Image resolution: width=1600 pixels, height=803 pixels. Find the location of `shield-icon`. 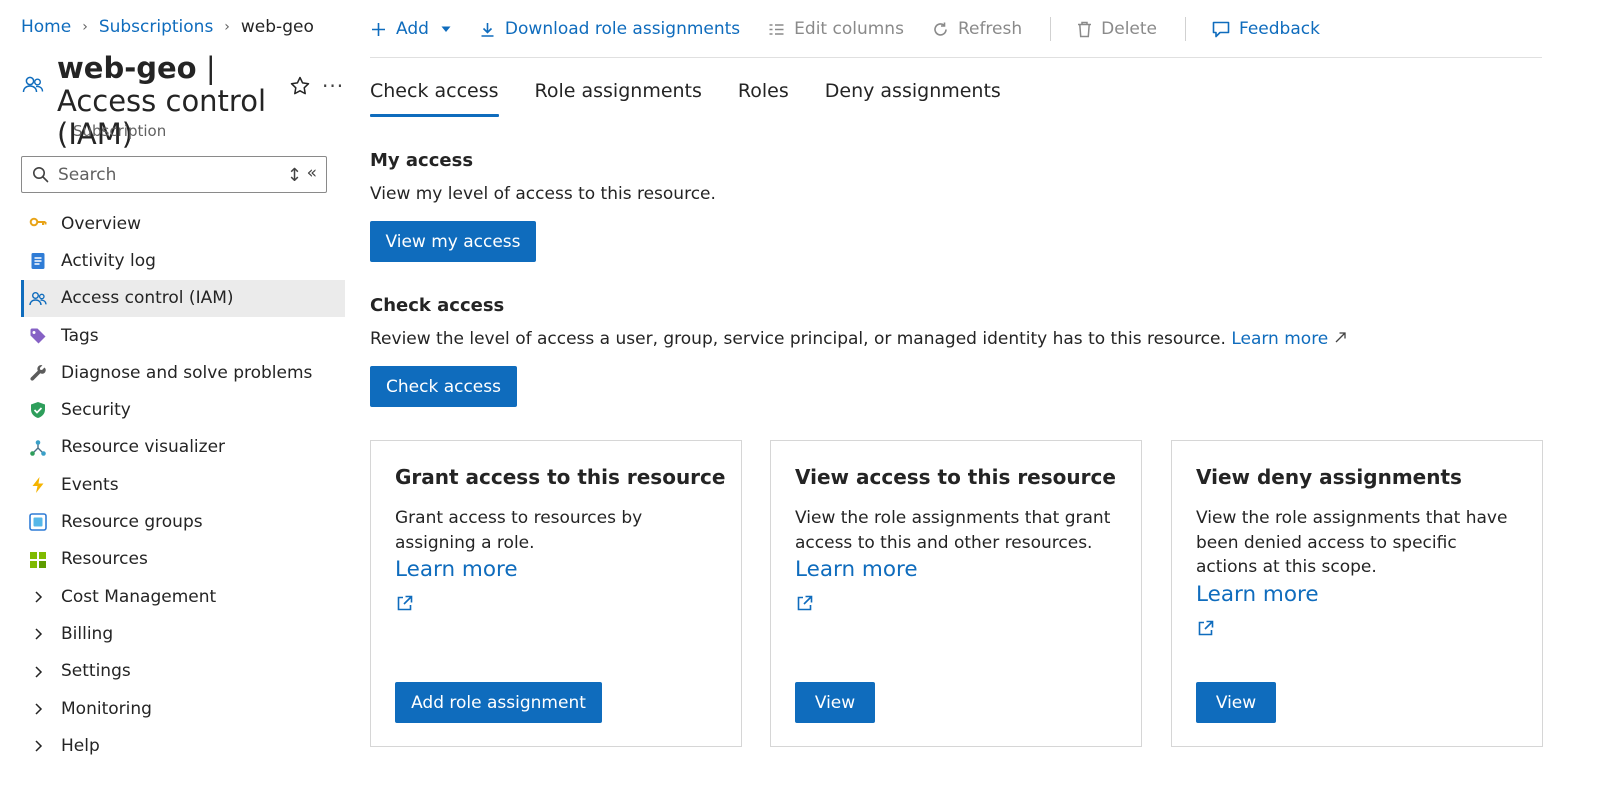

shield-icon is located at coordinates (38, 410).